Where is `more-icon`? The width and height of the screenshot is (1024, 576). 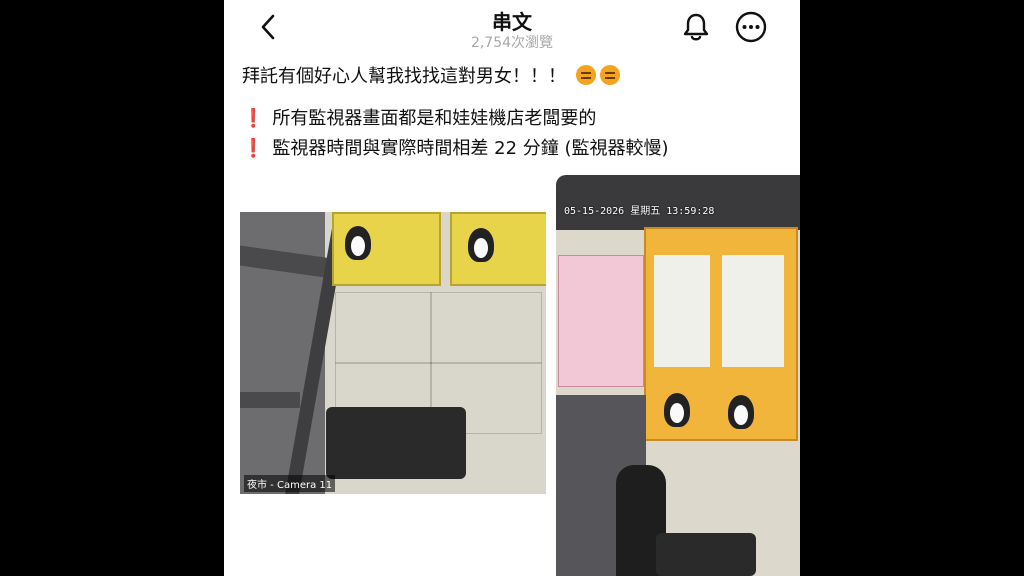 more-icon is located at coordinates (751, 27).